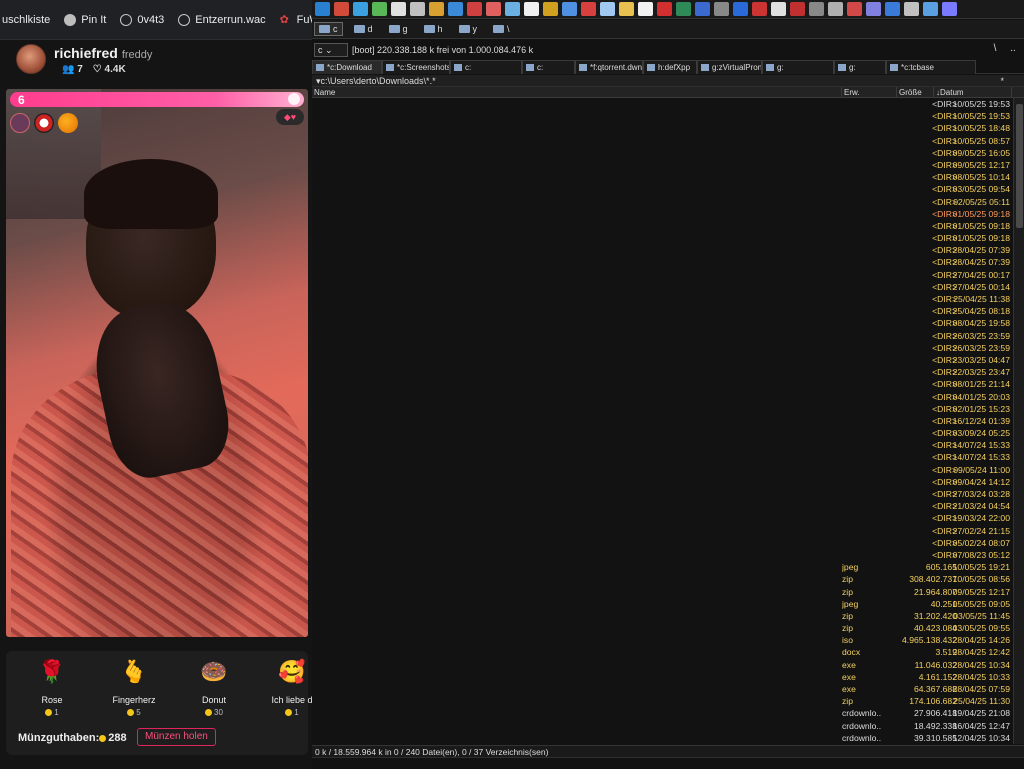  Describe the element at coordinates (662, 128) in the screenshot. I see `file-row: [_SCCreator]<DIR>10/05/25 18:48` at that location.